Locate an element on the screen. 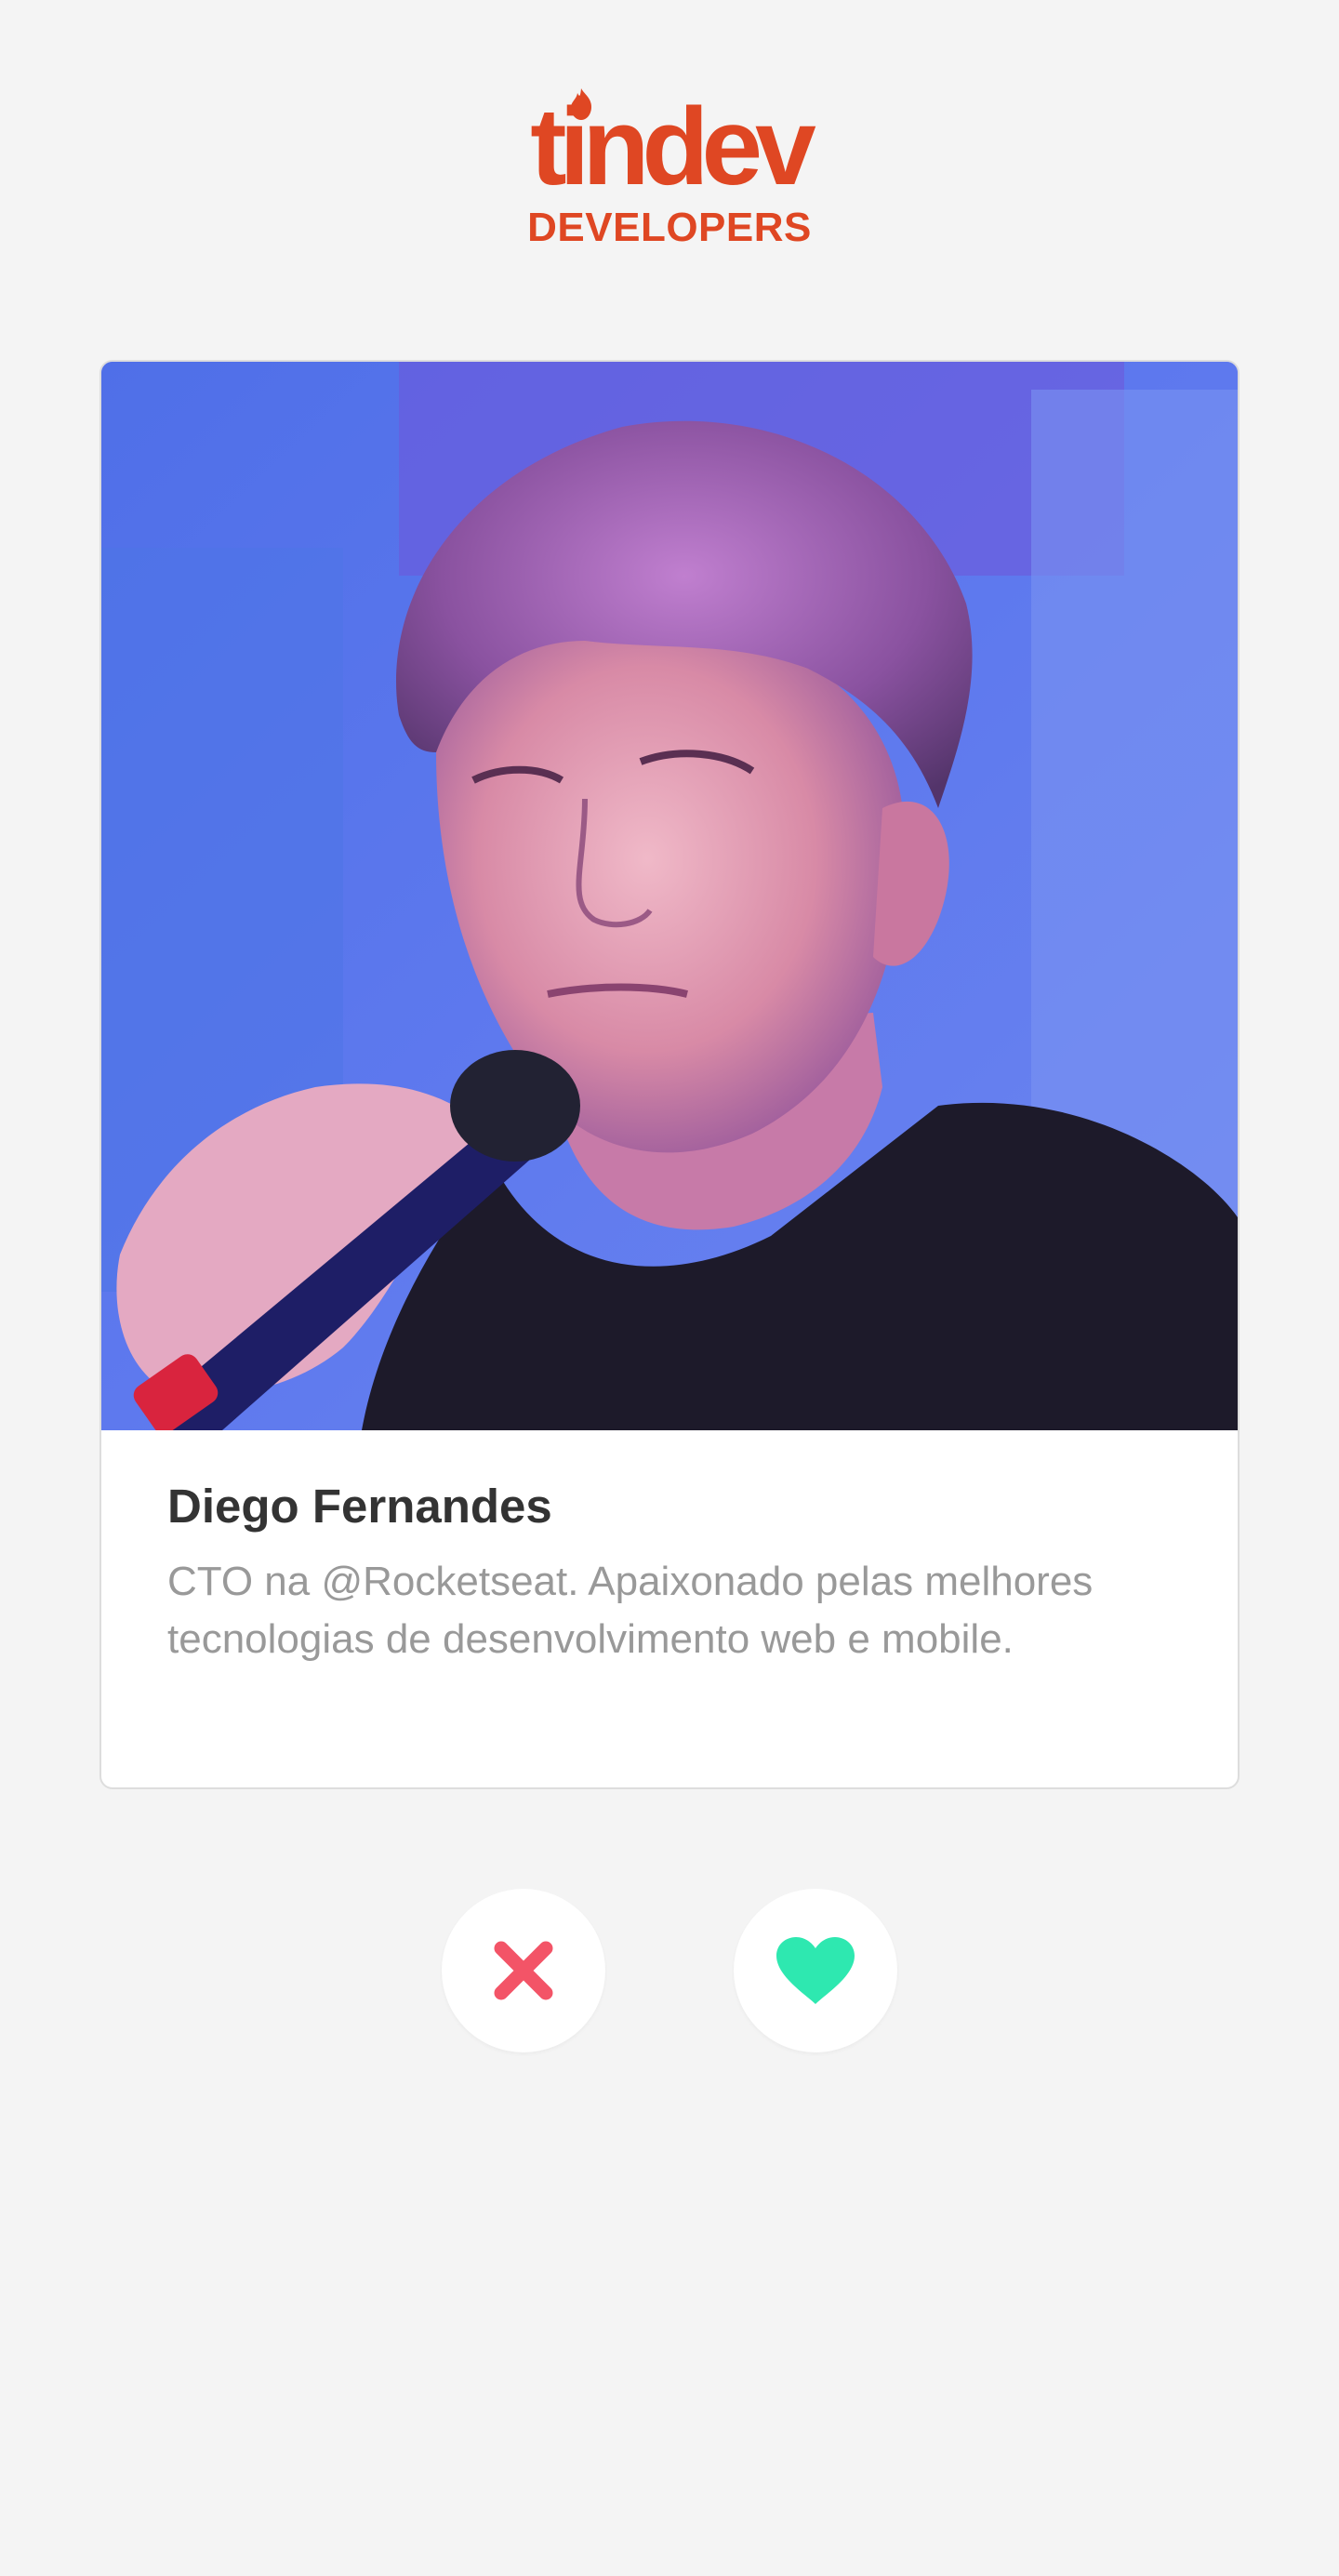 The height and width of the screenshot is (2576, 1339). dislike-button is located at coordinates (523, 1970).